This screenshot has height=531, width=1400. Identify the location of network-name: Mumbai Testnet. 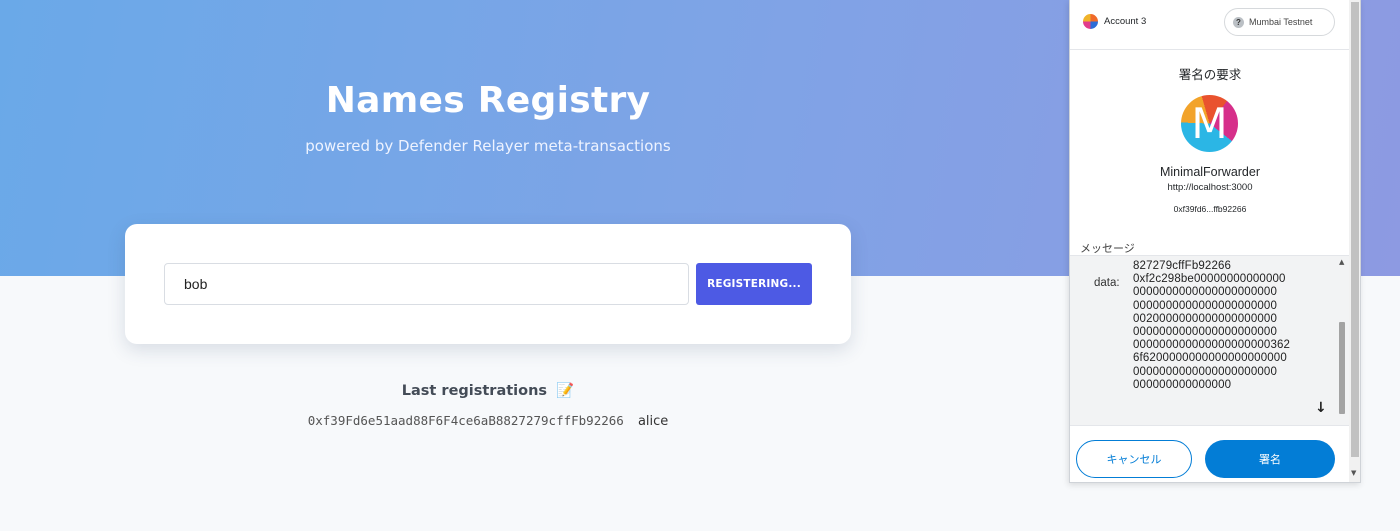
(1281, 22).